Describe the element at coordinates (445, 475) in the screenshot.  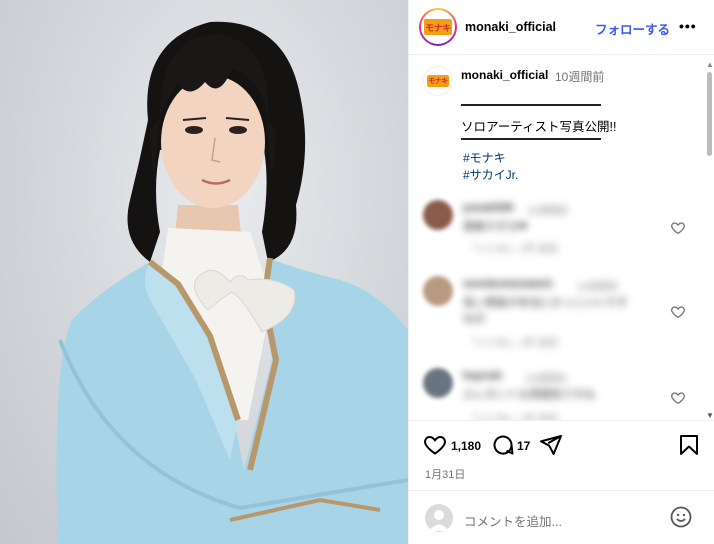
I see `post-date: 1月31日` at that location.